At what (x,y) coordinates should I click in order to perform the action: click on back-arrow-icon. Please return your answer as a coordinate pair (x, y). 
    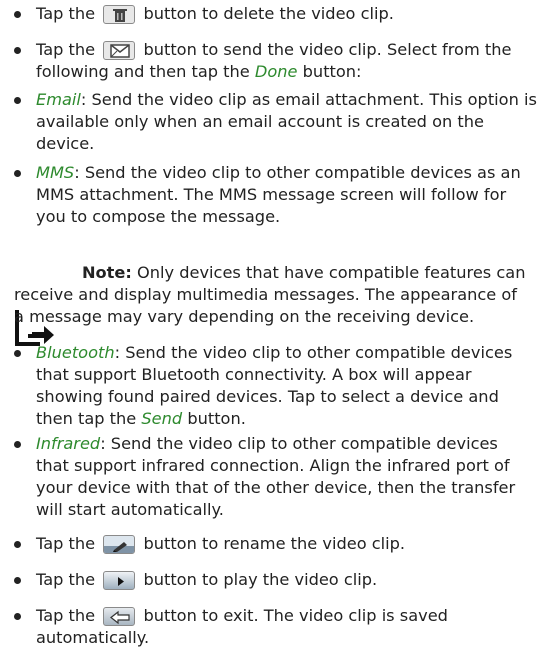
    Looking at the image, I should click on (119, 616).